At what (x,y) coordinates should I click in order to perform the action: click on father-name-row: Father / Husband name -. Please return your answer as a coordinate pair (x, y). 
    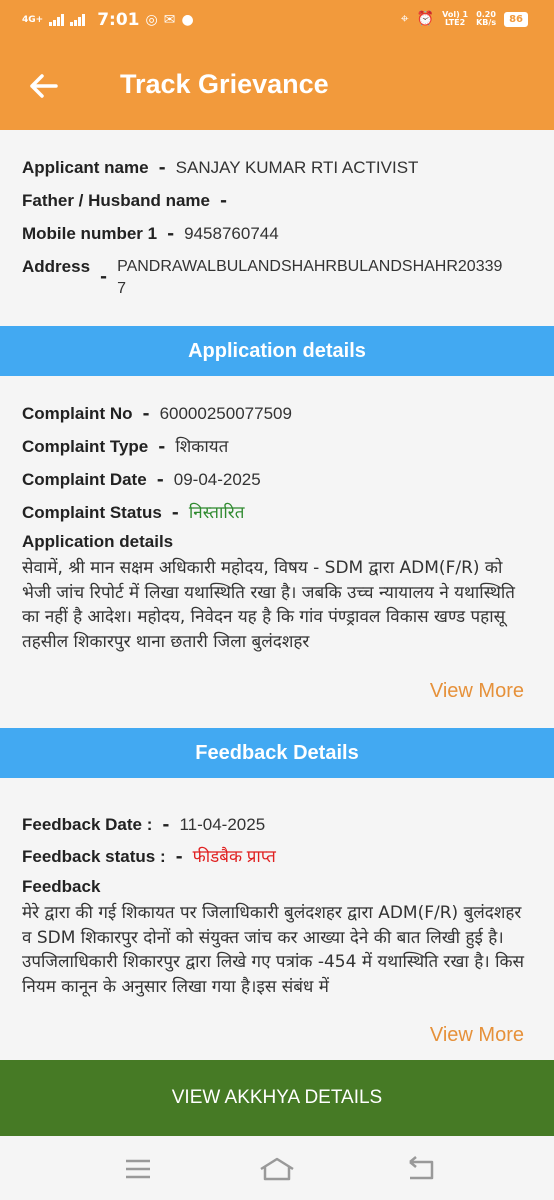
    Looking at the image, I should click on (125, 201).